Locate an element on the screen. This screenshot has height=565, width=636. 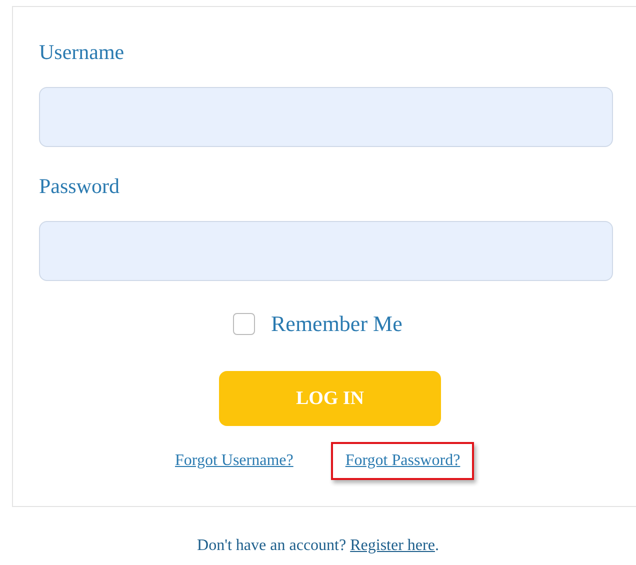
link: Forgot Username? is located at coordinates (234, 461).